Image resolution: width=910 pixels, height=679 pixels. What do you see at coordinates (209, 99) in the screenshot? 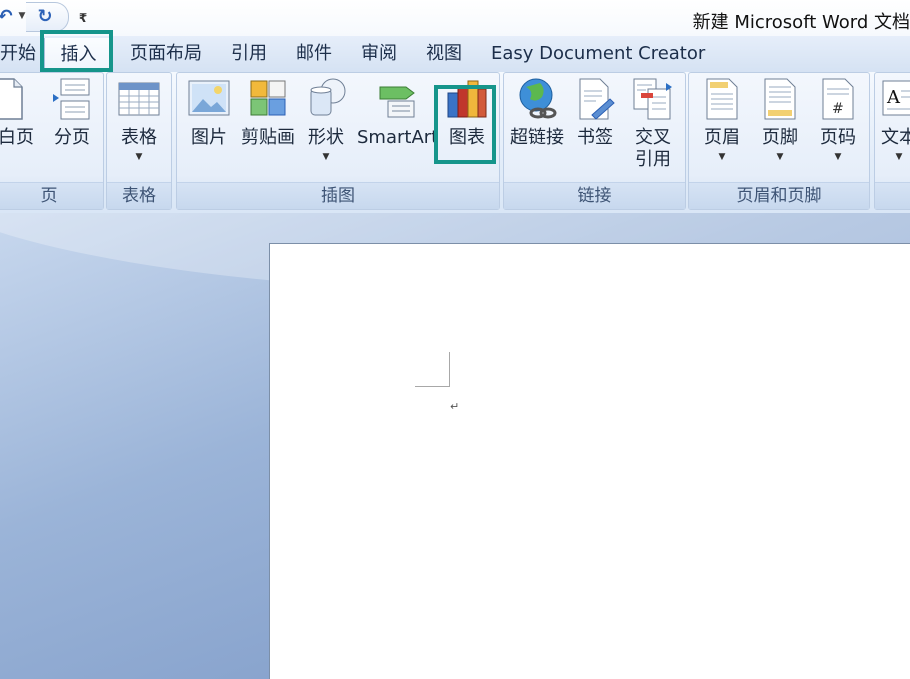
I see `picture-icon` at bounding box center [209, 99].